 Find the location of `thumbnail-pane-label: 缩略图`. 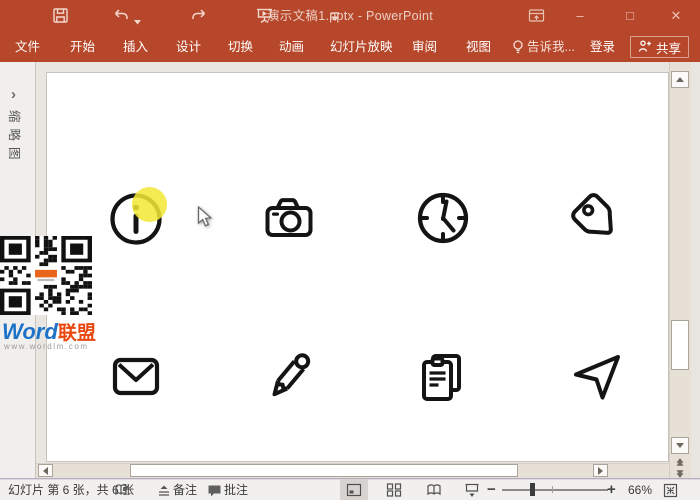

thumbnail-pane-label: 缩略图 is located at coordinates (14, 138).